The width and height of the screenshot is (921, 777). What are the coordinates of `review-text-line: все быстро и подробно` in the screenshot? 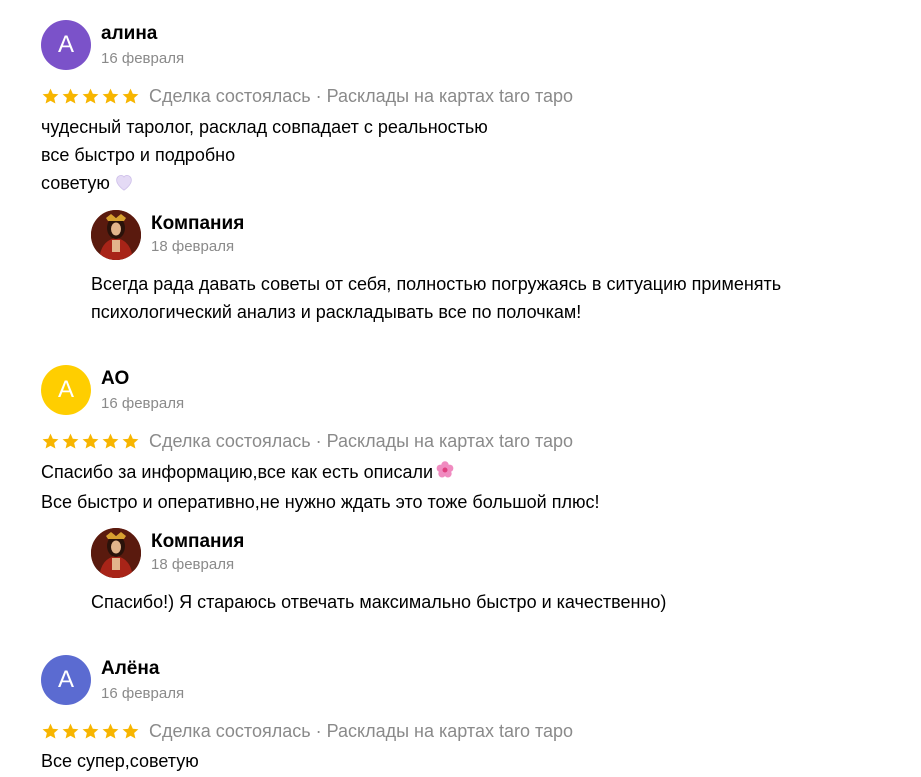 It's located at (138, 155).